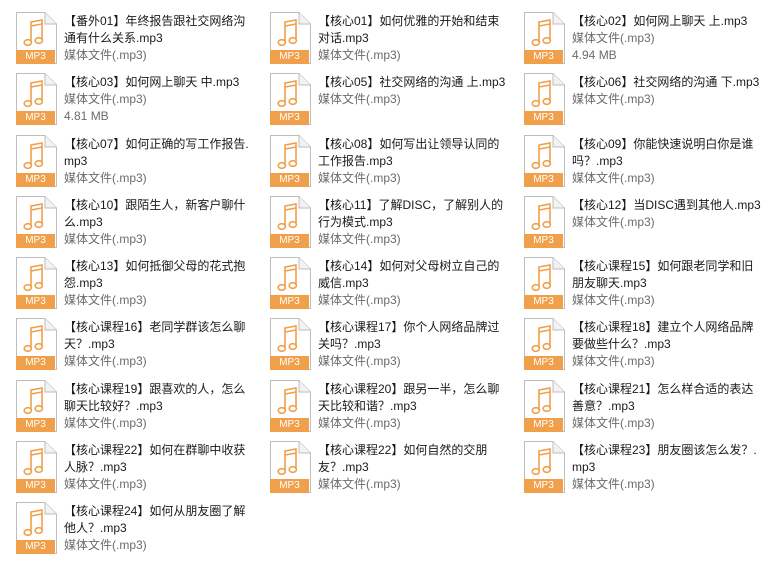 The height and width of the screenshot is (566, 770). What do you see at coordinates (642, 469) in the screenshot?
I see `file-item: MP3 【核心课程23】朋友圈该怎么发？.mp3 媒体文件(.mp3)` at bounding box center [642, 469].